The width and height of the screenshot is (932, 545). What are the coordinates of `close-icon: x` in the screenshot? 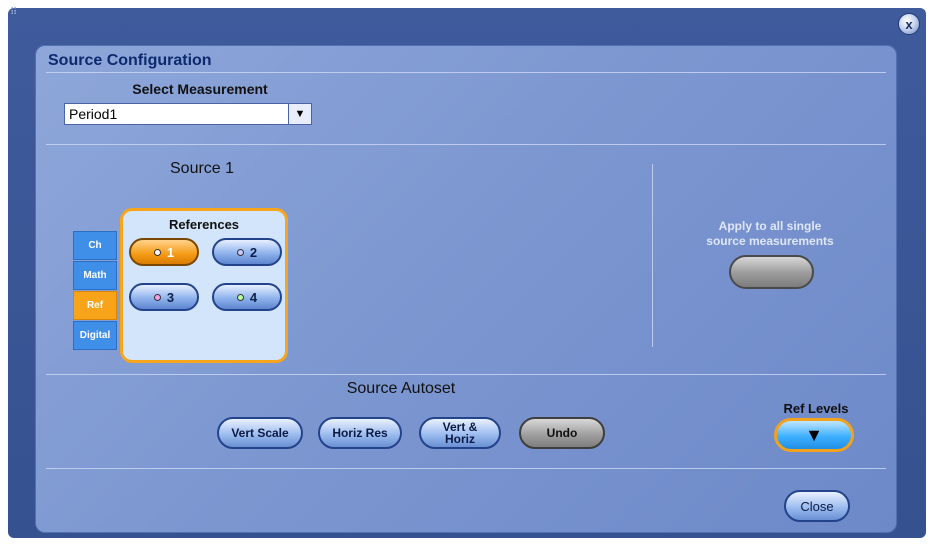 It's located at (909, 24).